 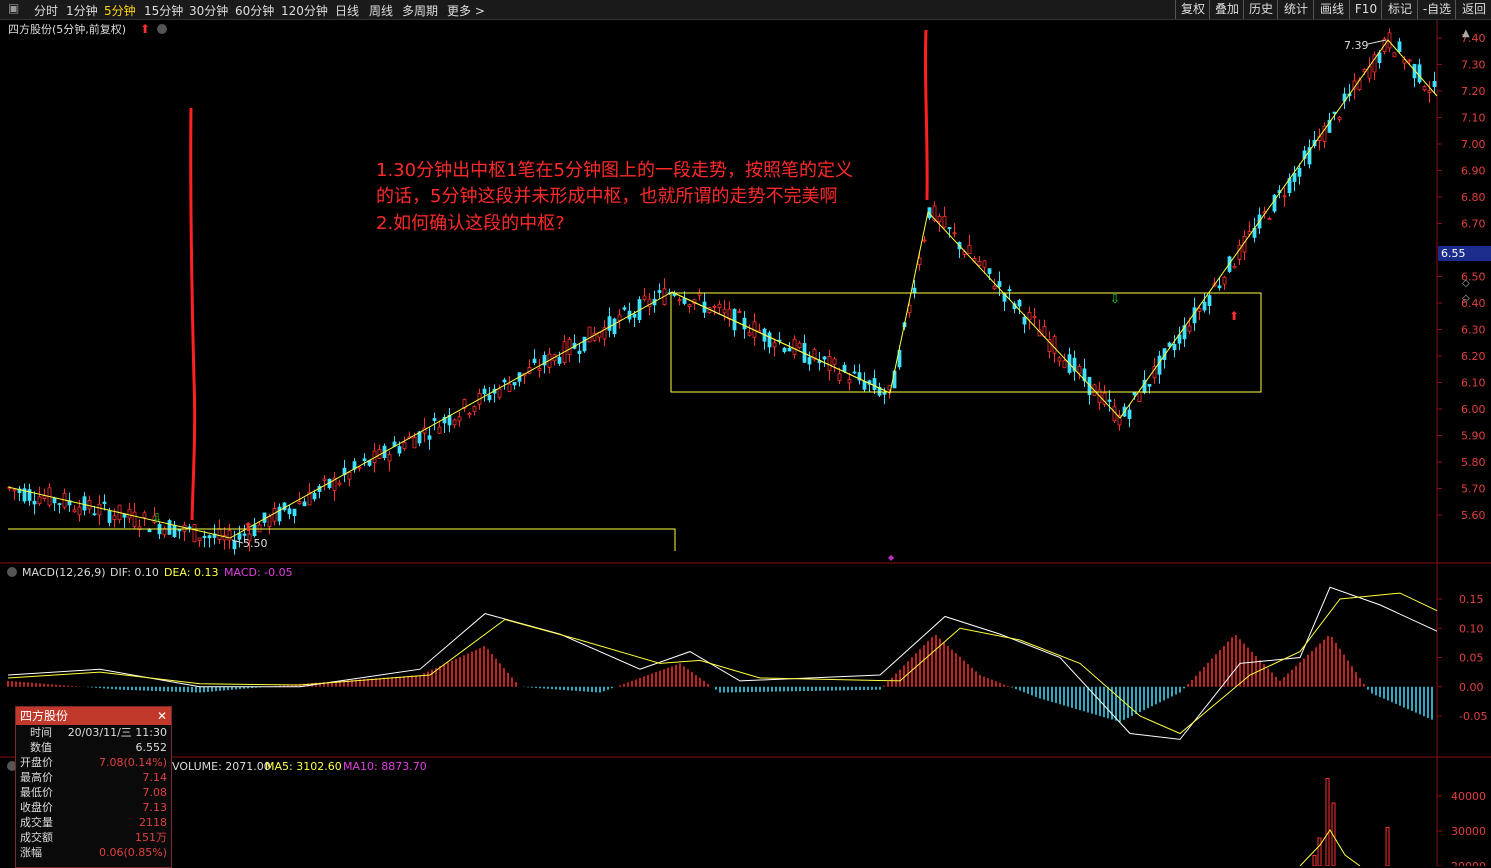 What do you see at coordinates (1473, 330) in the screenshot?
I see `price-tick: 6.30` at bounding box center [1473, 330].